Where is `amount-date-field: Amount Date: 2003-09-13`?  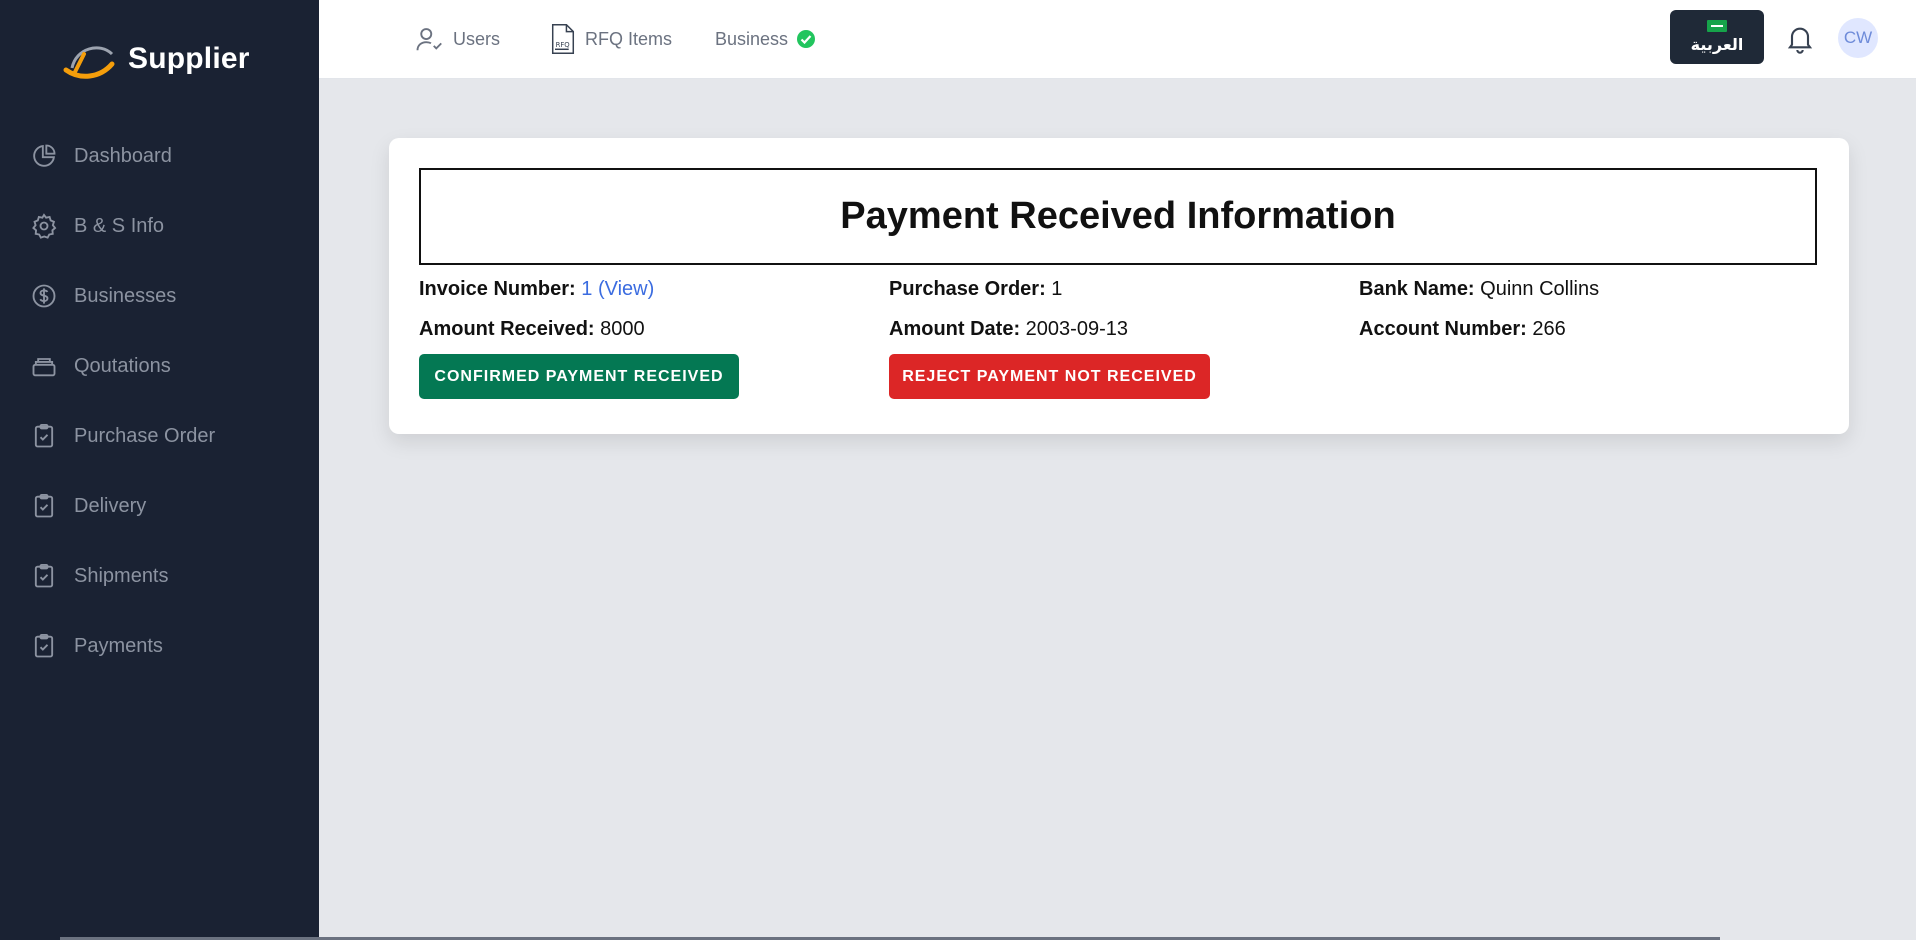
amount-date-field: Amount Date: 2003-09-13 is located at coordinates (1008, 329).